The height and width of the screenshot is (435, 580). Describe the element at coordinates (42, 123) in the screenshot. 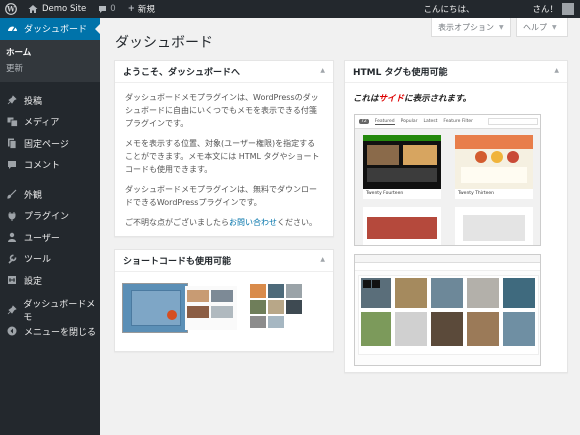

I see `menu-label: メディア` at that location.